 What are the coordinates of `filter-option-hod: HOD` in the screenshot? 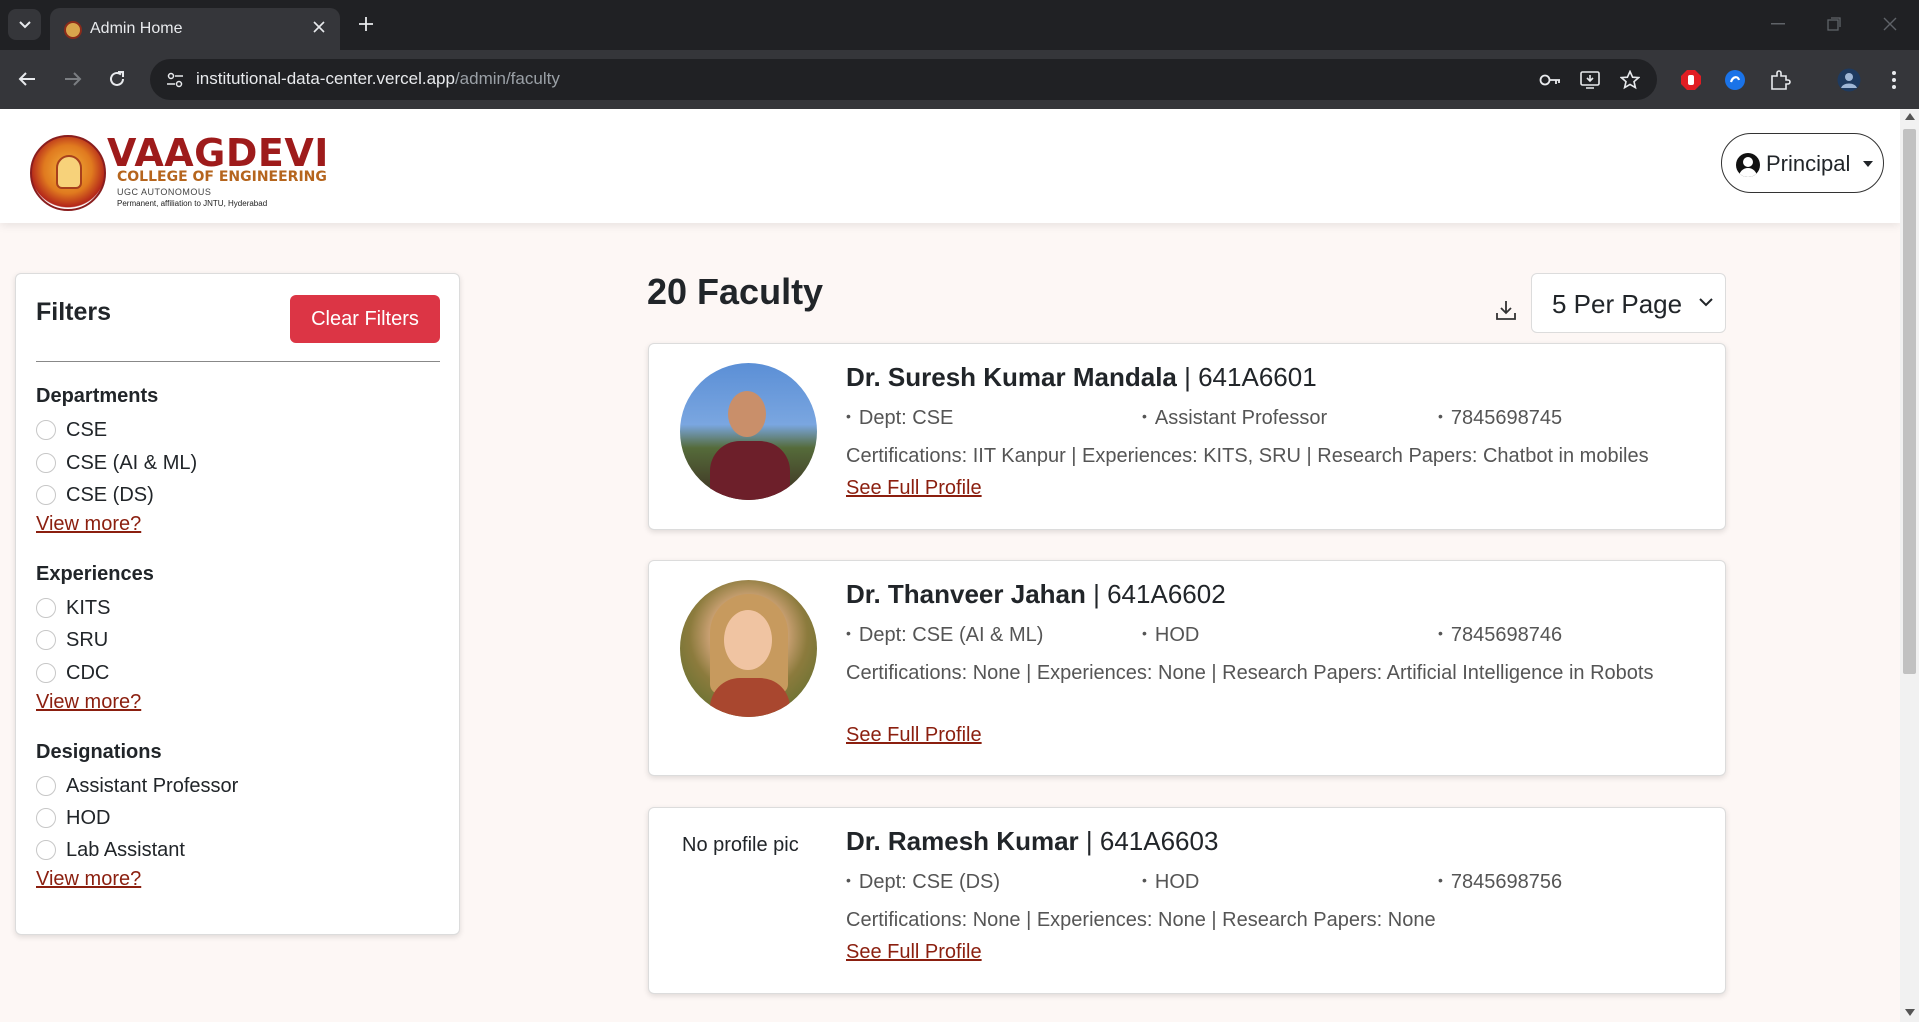 It's located at (73, 818).